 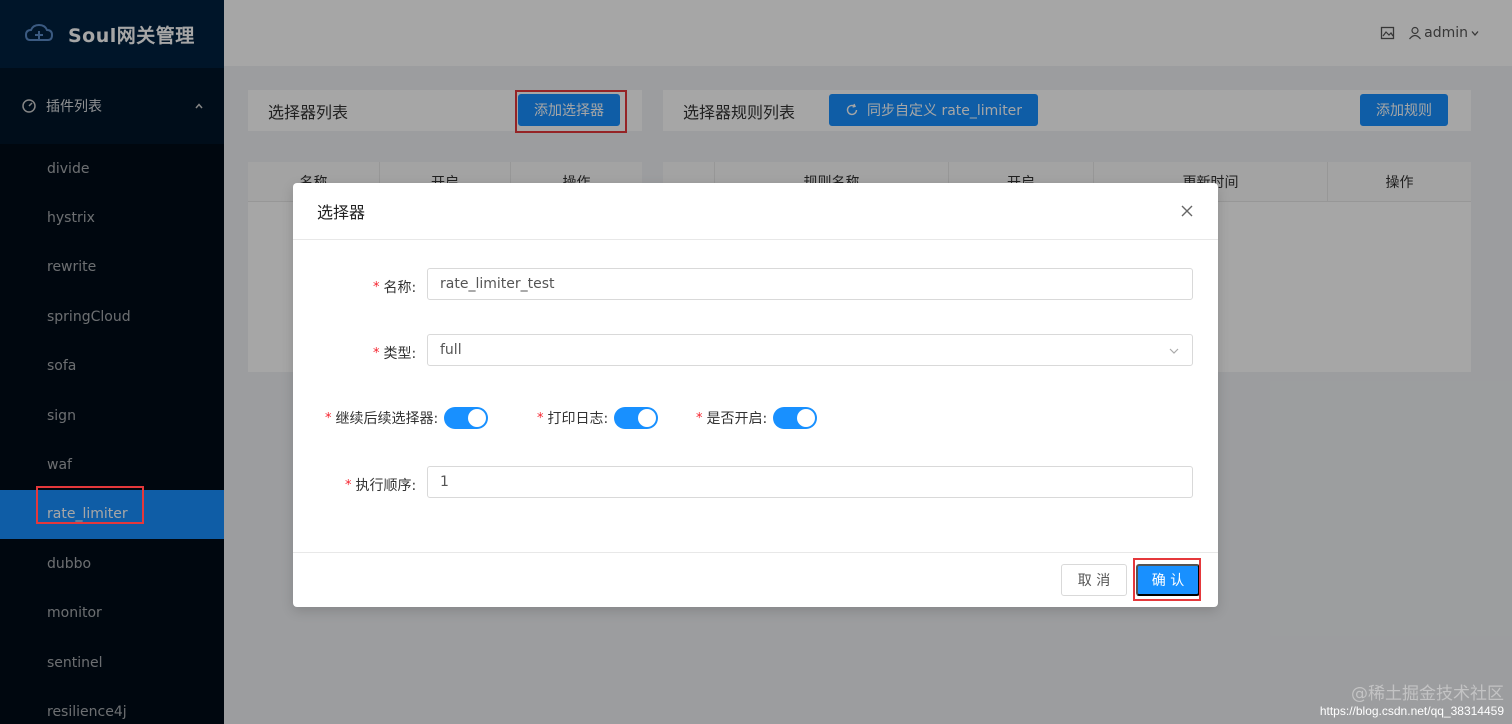 I want to click on order-input: 1, so click(x=810, y=482).